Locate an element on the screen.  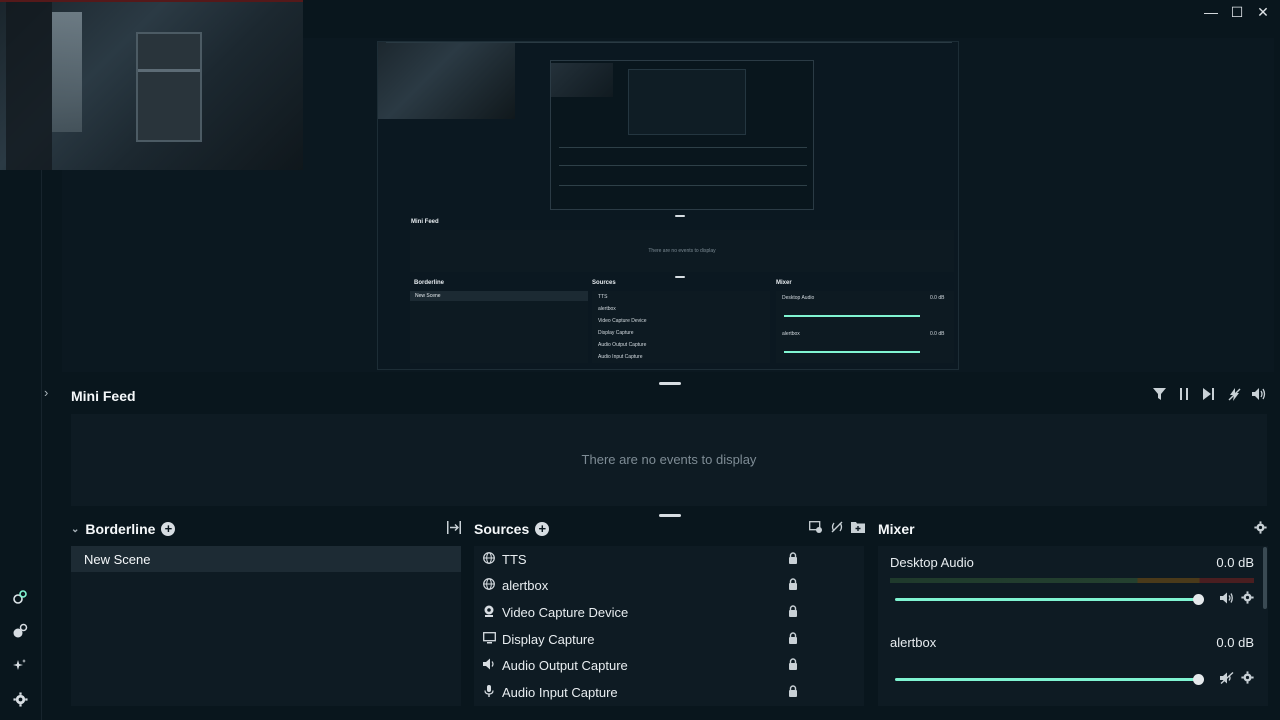
preview-feed-empty: There are no events to display is located at coordinates (682, 251).